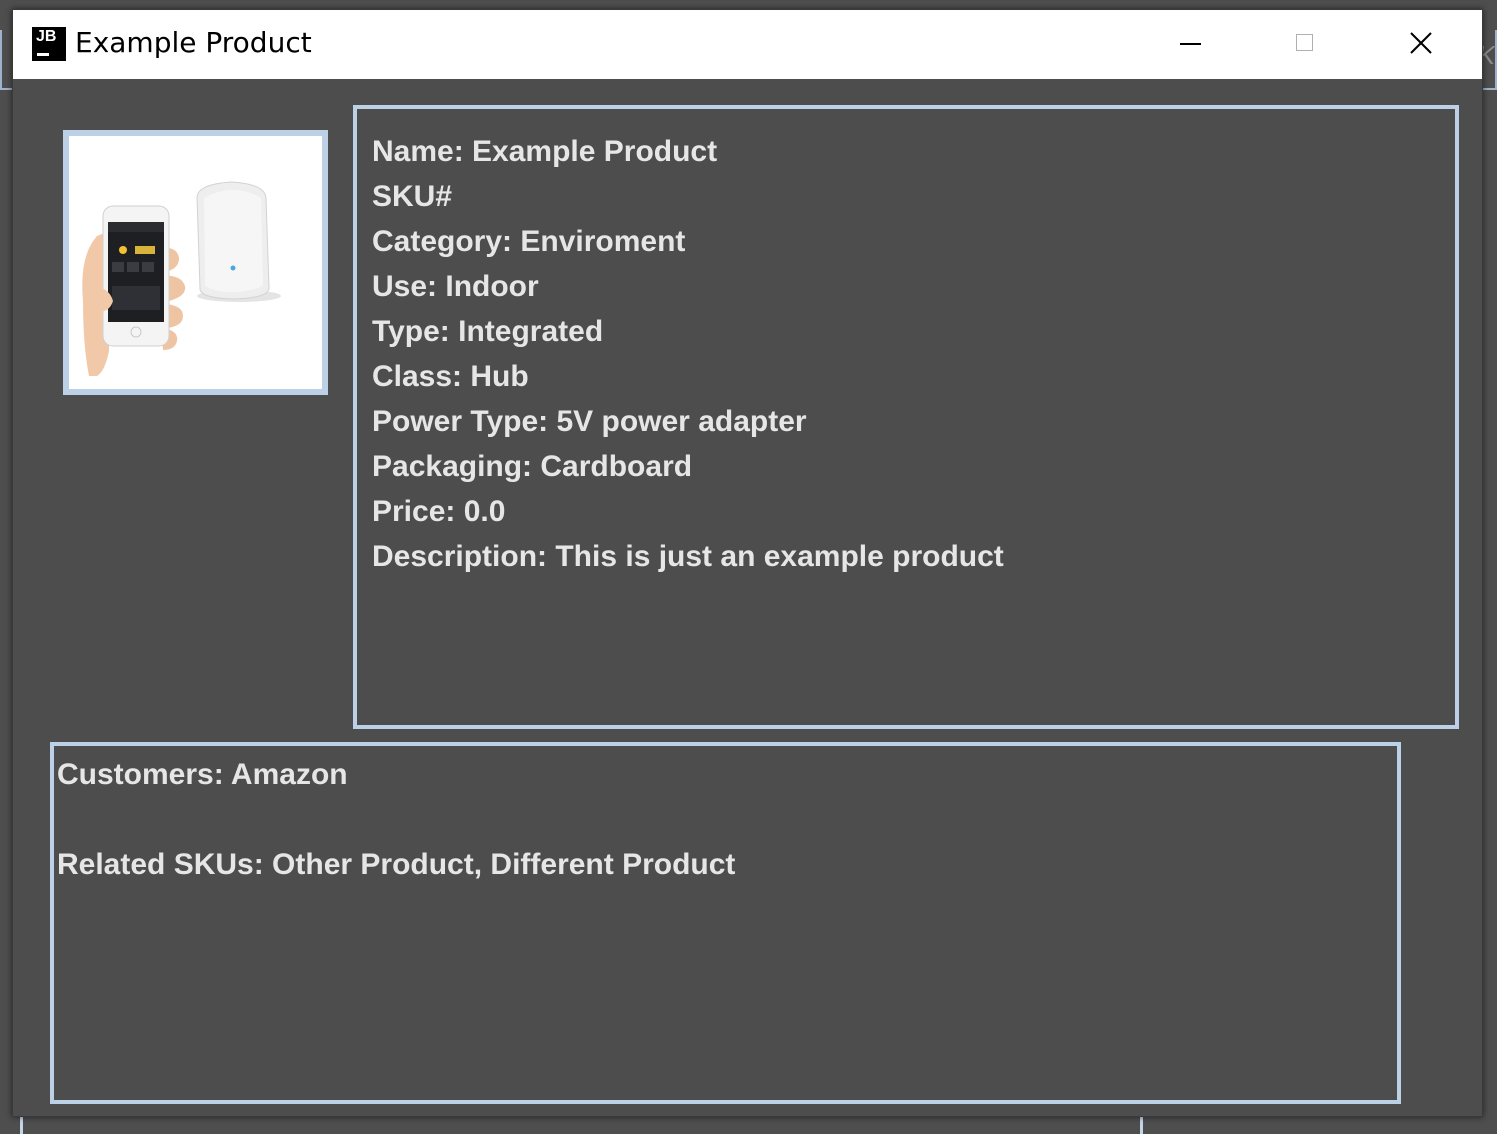 This screenshot has height=1134, width=1497. I want to click on close-button, so click(1420, 44).